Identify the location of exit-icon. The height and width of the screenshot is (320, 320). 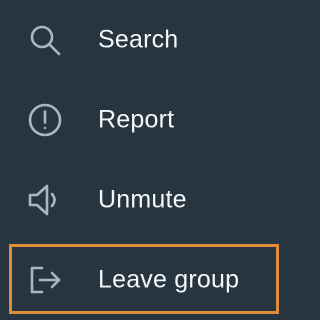
(45, 280).